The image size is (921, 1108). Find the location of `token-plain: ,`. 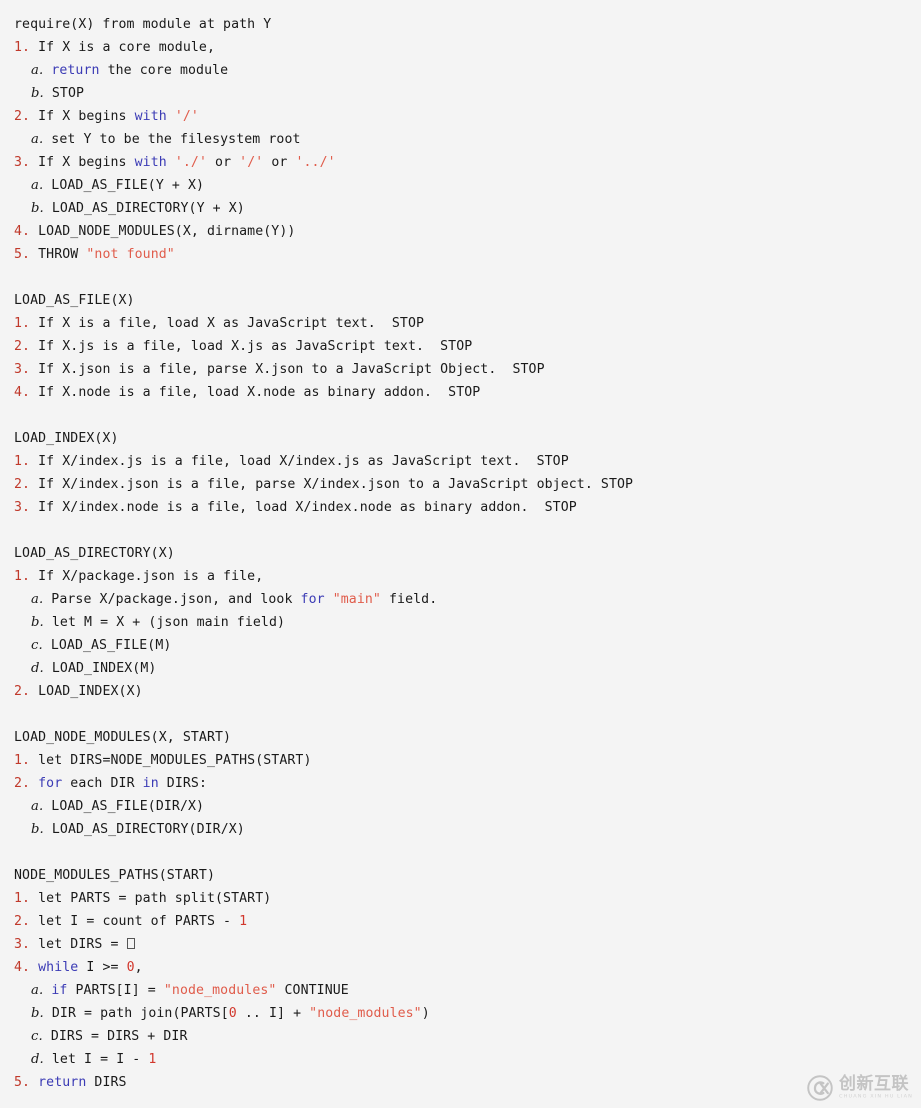

token-plain: , is located at coordinates (138, 967).